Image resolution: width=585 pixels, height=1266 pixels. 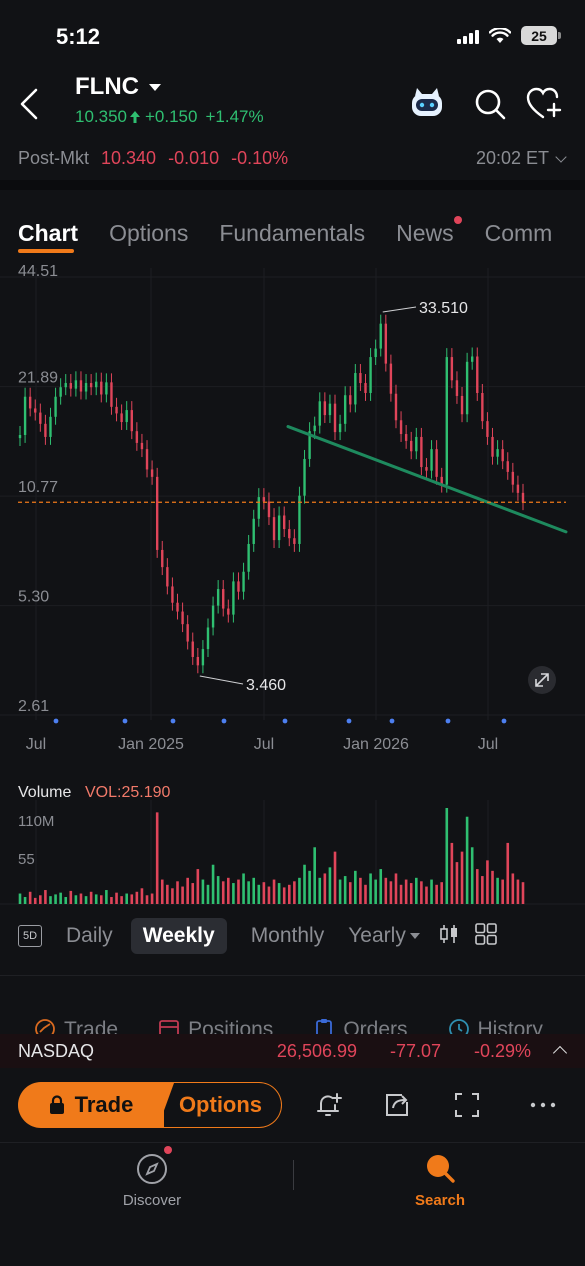 I want to click on five-day-button: 5D, so click(x=30, y=936).